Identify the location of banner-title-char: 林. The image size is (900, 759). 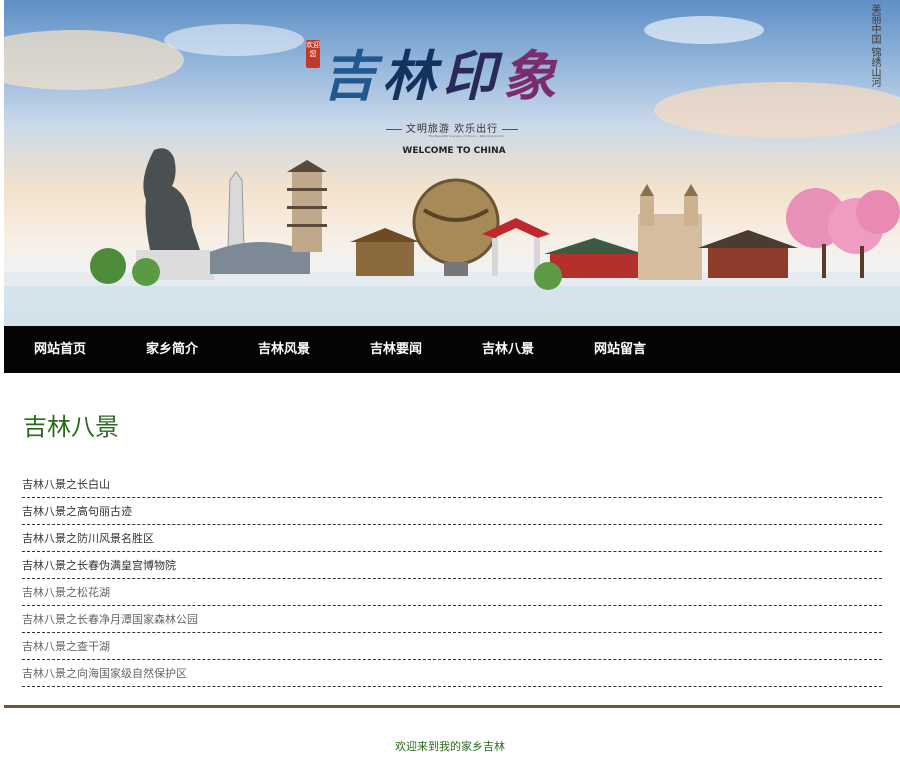
(412, 76).